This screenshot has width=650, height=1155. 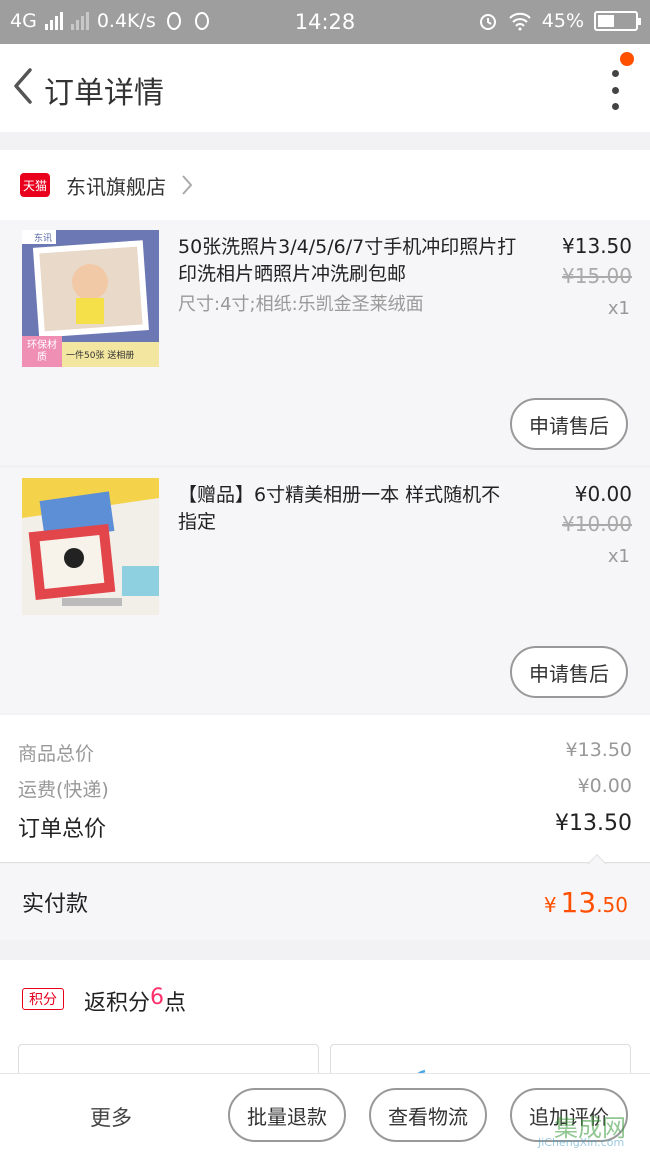 What do you see at coordinates (90, 546) in the screenshot?
I see `product-image` at bounding box center [90, 546].